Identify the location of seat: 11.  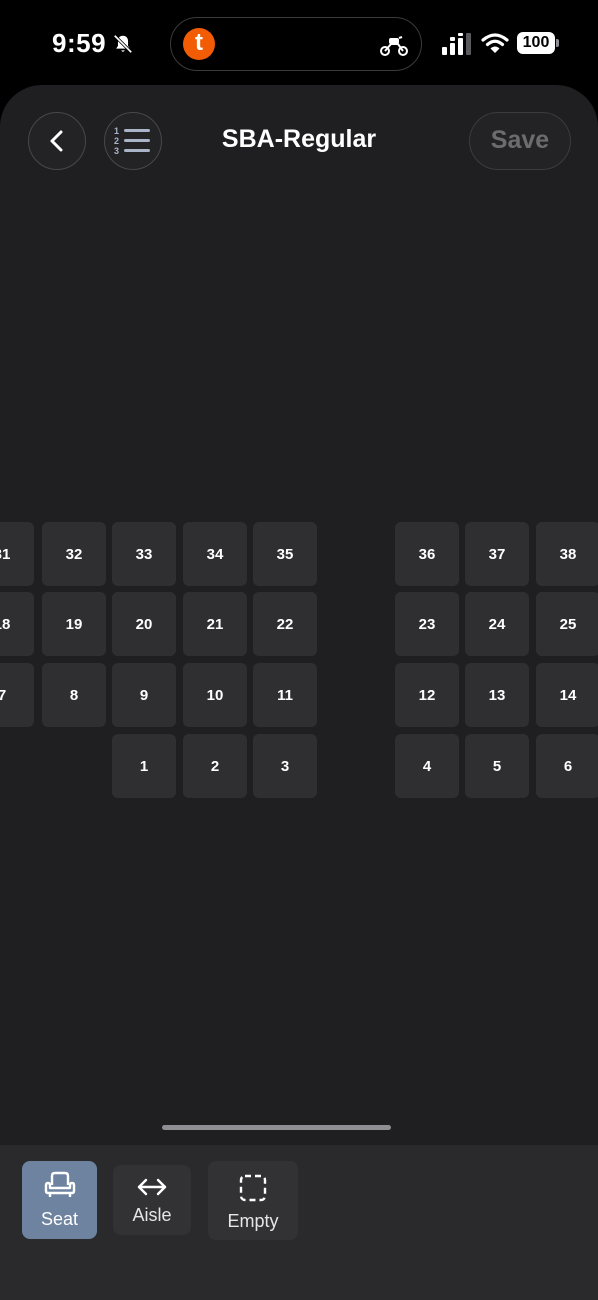
(285, 695).